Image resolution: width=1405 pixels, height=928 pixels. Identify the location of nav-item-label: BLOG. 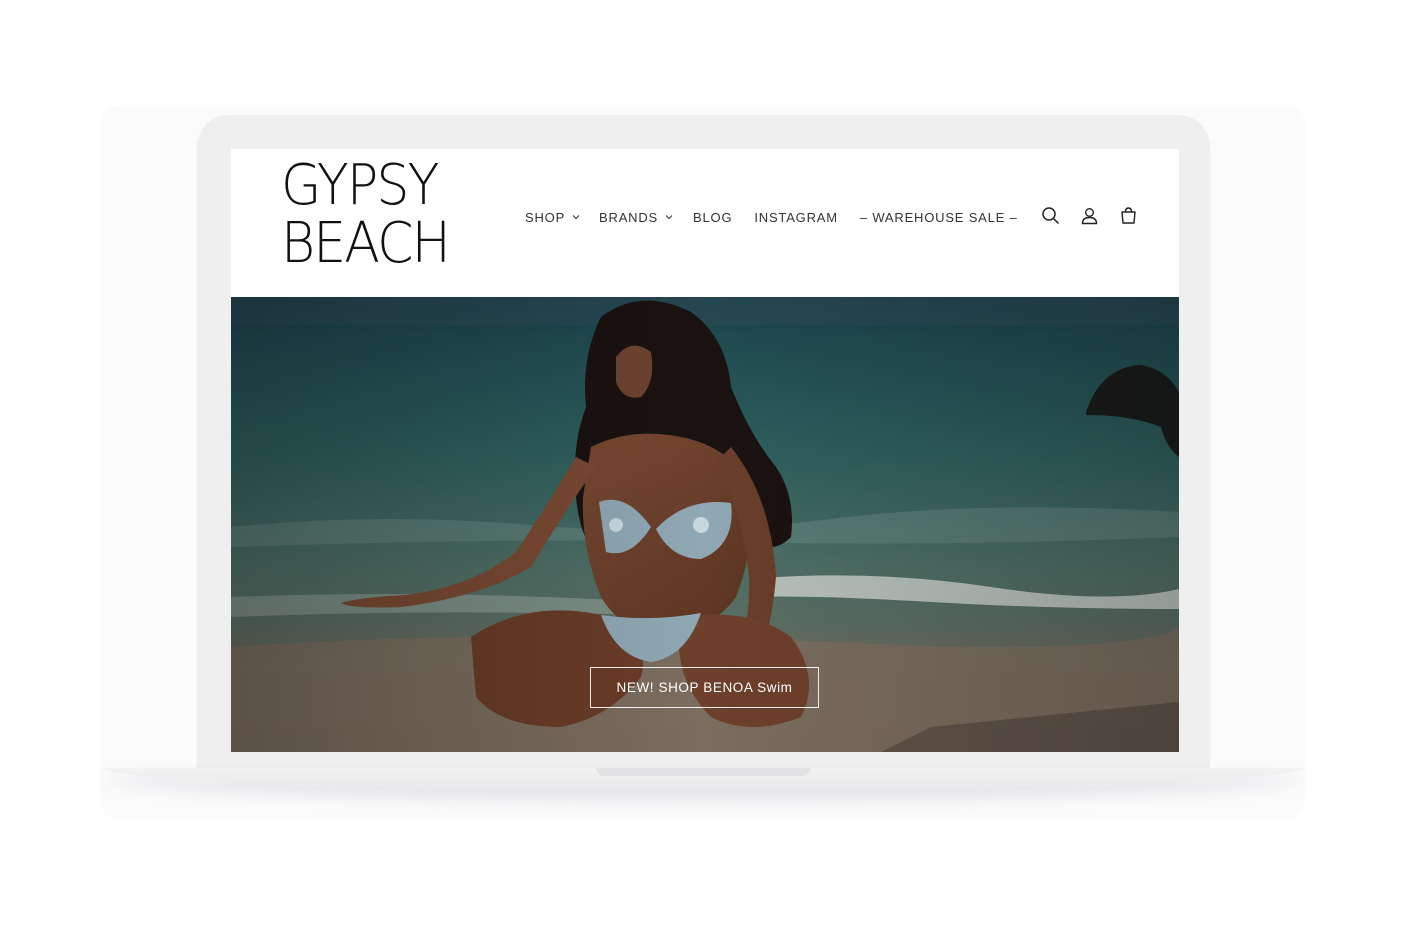
(713, 217).